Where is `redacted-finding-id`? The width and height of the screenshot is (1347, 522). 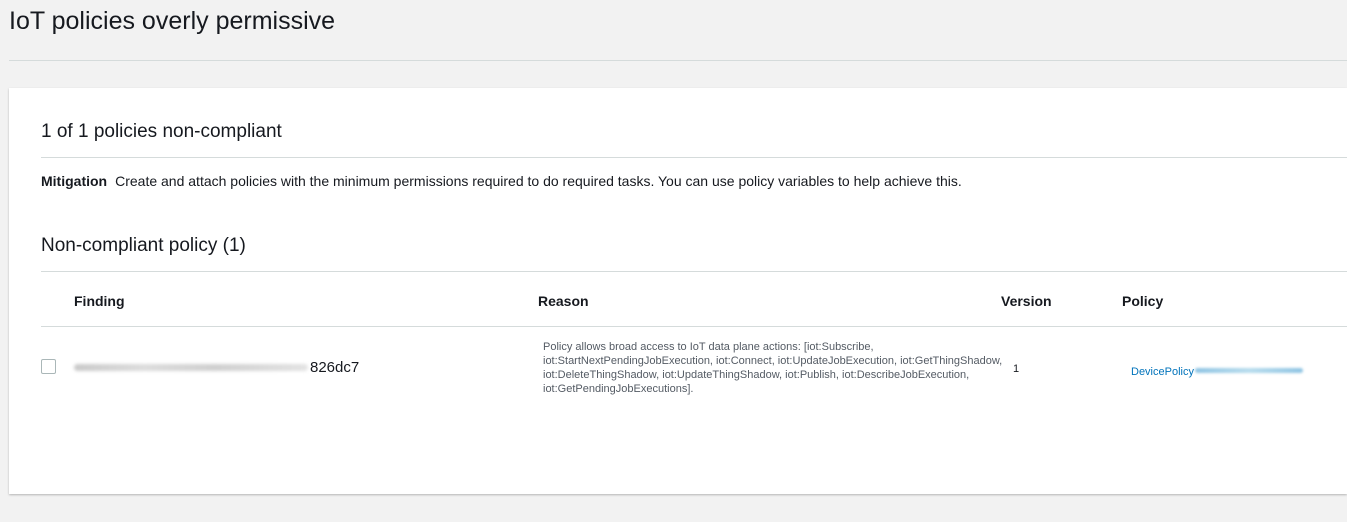 redacted-finding-id is located at coordinates (191, 367).